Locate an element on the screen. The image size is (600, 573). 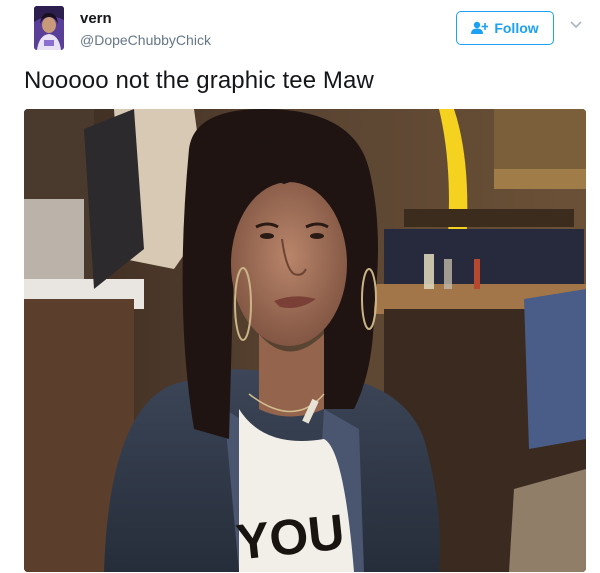
author-avatar is located at coordinates (49, 28).